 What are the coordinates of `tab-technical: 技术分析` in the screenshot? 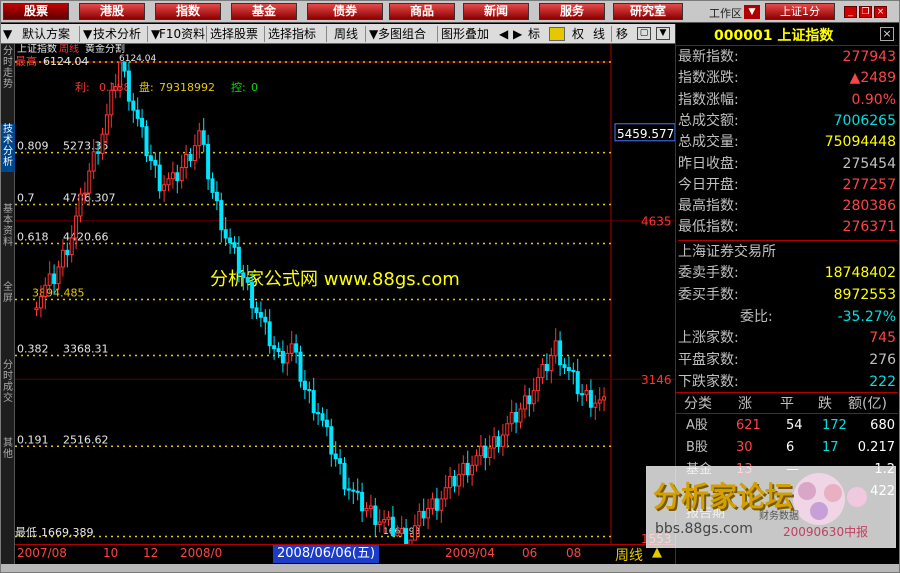 It's located at (8, 148).